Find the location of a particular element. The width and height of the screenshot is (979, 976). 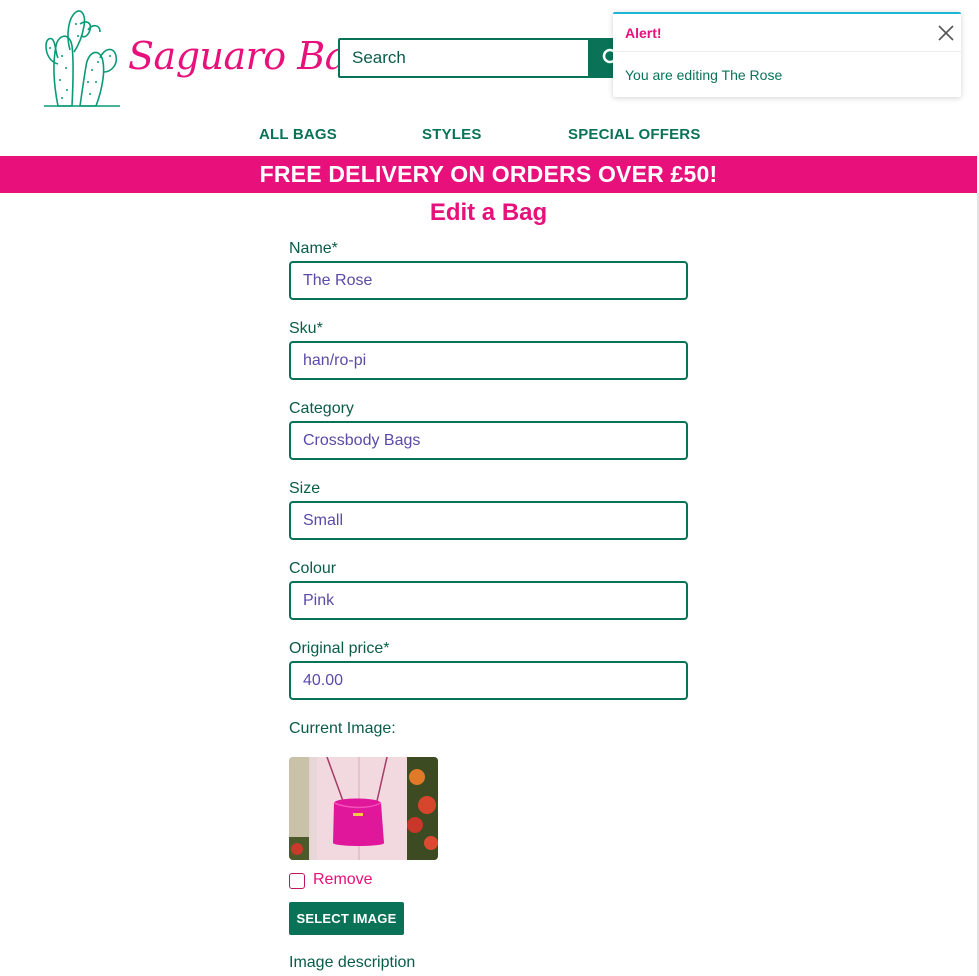

category-select is located at coordinates (488, 440).